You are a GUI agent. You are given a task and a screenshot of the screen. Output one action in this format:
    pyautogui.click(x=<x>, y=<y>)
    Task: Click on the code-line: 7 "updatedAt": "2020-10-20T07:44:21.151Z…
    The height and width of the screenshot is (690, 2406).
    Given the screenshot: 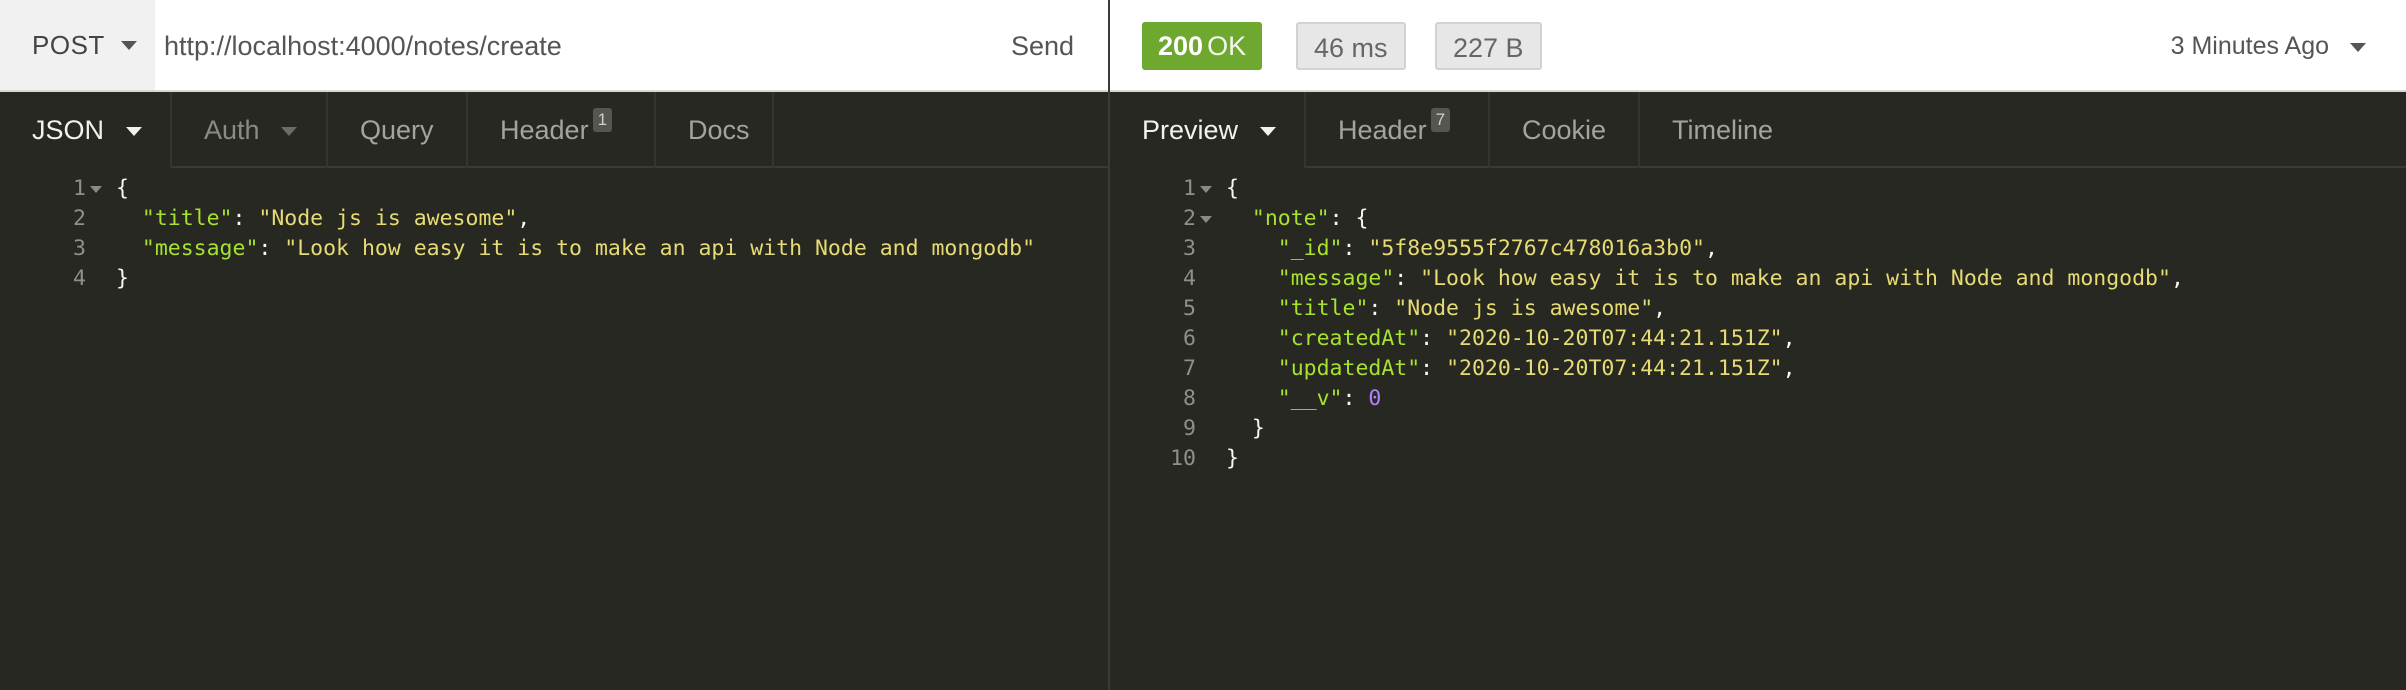 What is the action you would take?
    pyautogui.click(x=1758, y=369)
    